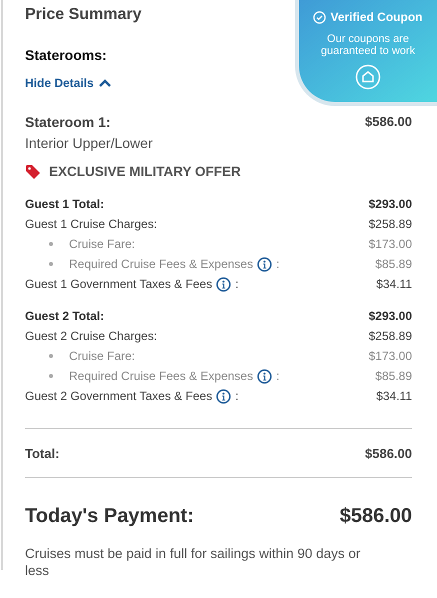  I want to click on stateroom-name: Stateroom 1:, so click(68, 122).